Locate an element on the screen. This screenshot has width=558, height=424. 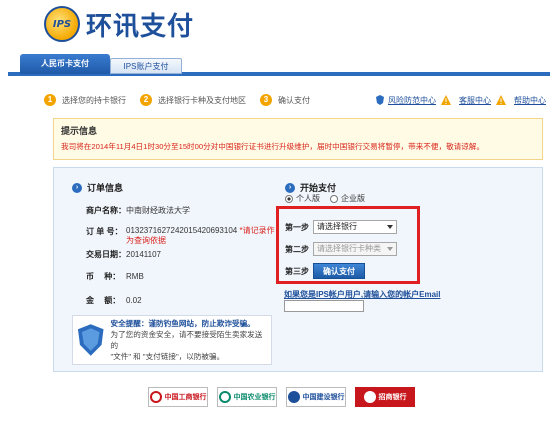
step-3: 3 确认支付 is located at coordinates (285, 100).